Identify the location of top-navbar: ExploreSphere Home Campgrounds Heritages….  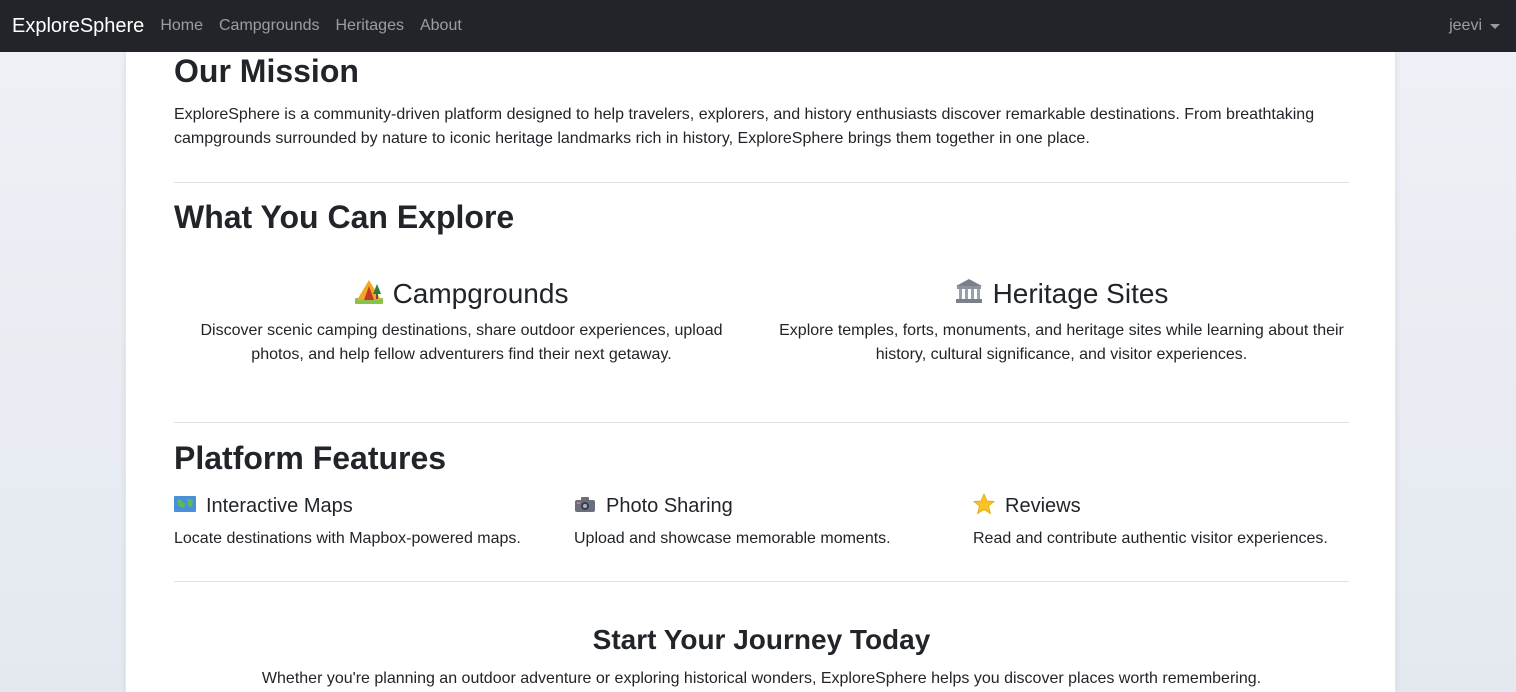
(758, 26).